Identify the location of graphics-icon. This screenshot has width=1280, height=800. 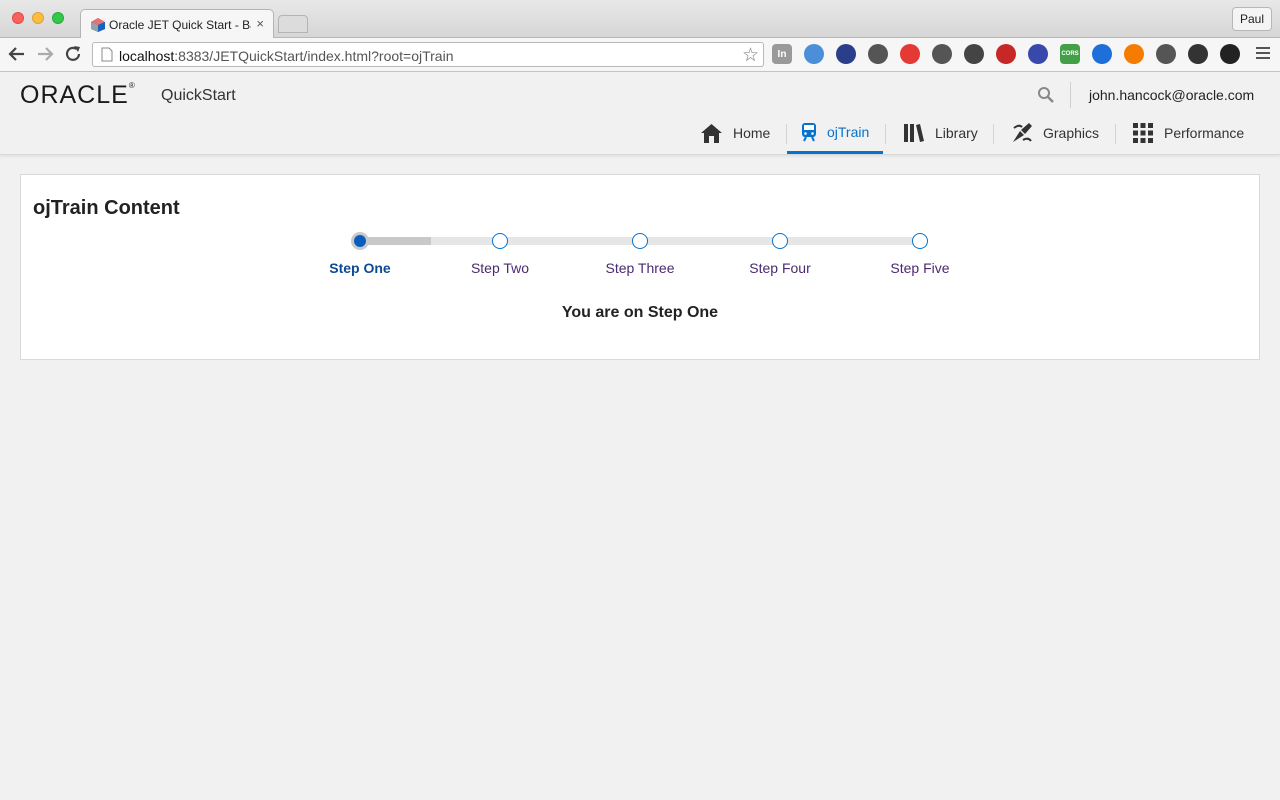
(1022, 132).